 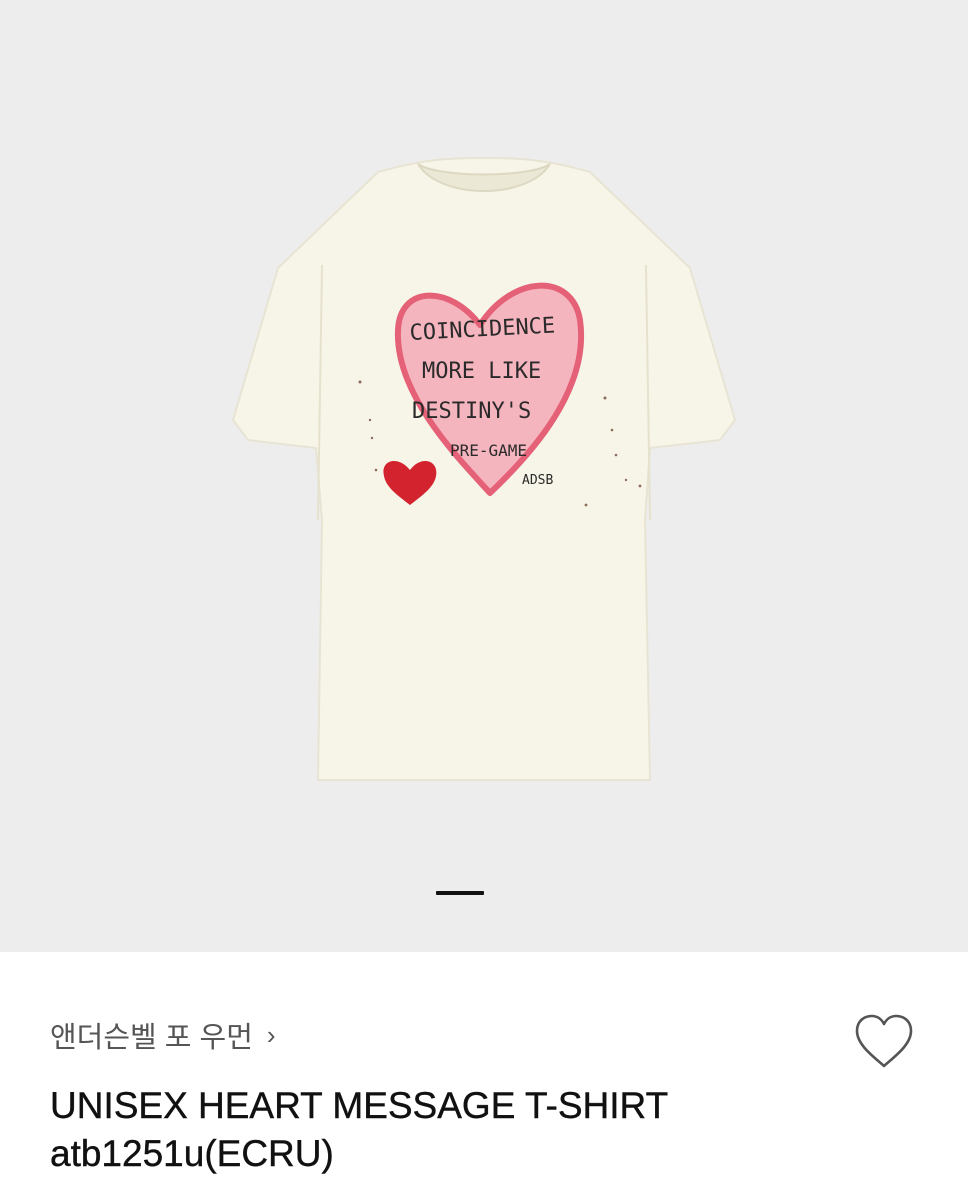 What do you see at coordinates (537, 480) in the screenshot?
I see `heart-signature: ADSB` at bounding box center [537, 480].